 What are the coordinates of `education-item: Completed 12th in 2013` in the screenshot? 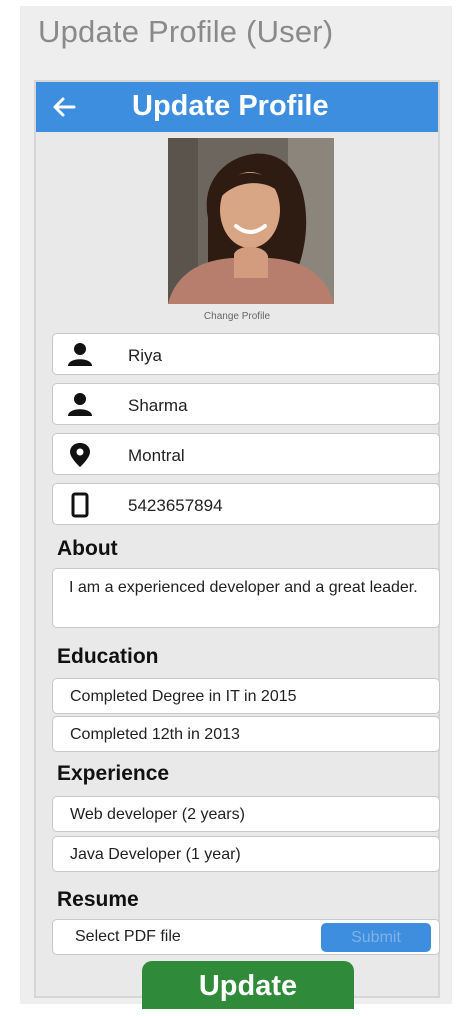 It's located at (246, 734).